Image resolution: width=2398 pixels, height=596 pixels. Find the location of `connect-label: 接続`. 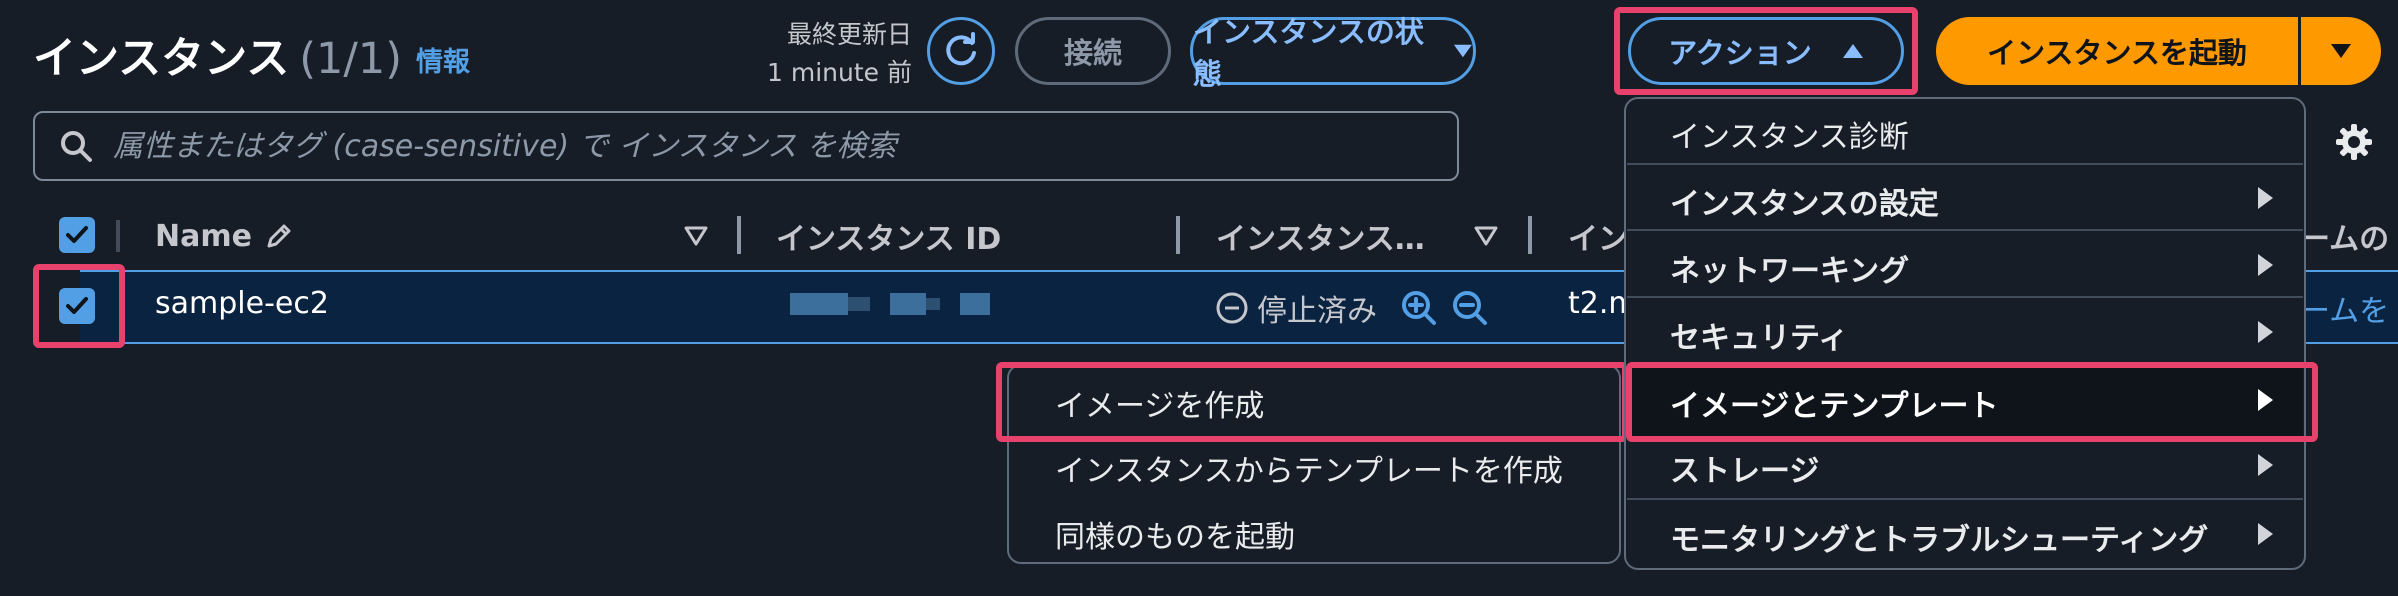

connect-label: 接続 is located at coordinates (1092, 53).